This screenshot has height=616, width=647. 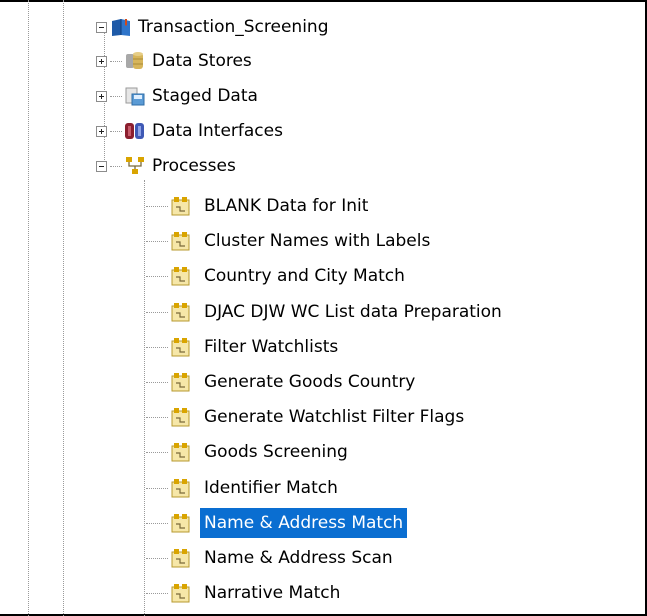 I want to click on data-stores-icon, so click(x=134, y=60).